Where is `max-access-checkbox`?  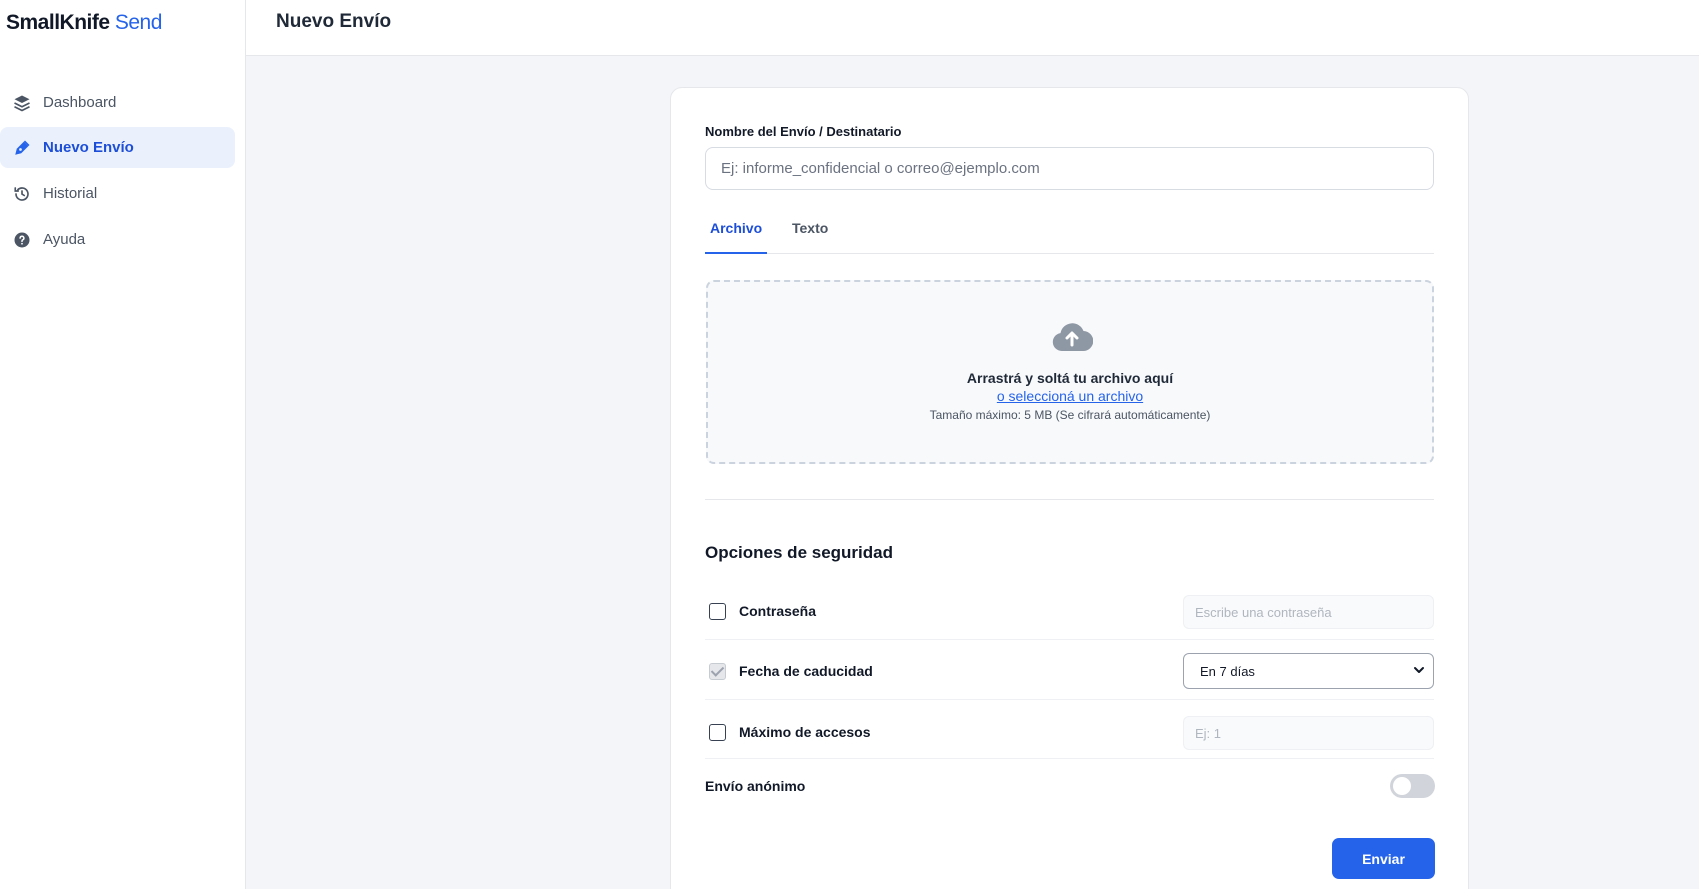
max-access-checkbox is located at coordinates (717, 732).